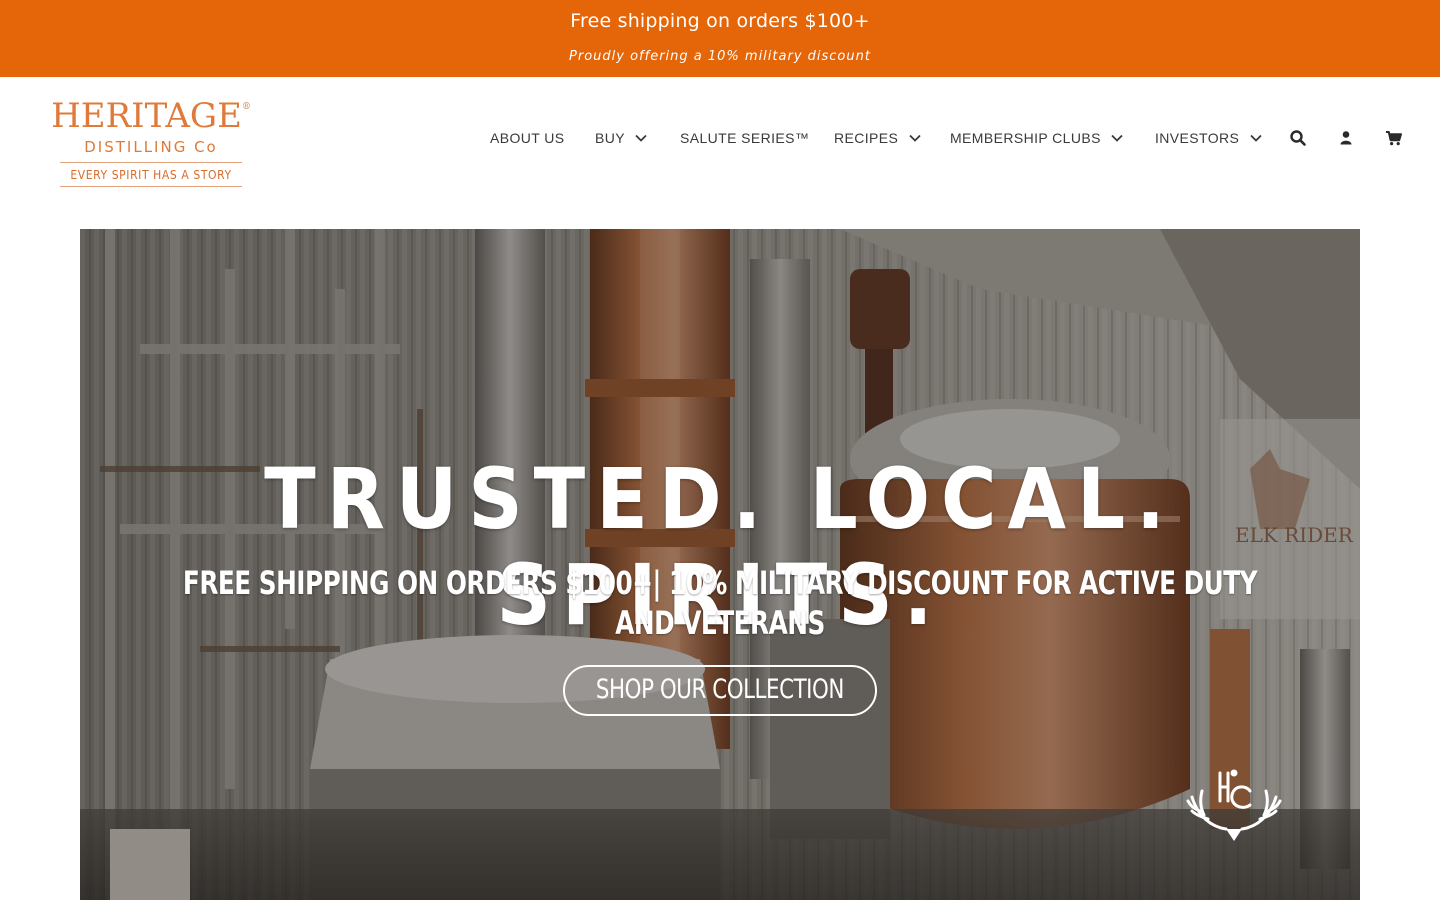 The image size is (1440, 900). I want to click on logo-divider-bottom, so click(151, 186).